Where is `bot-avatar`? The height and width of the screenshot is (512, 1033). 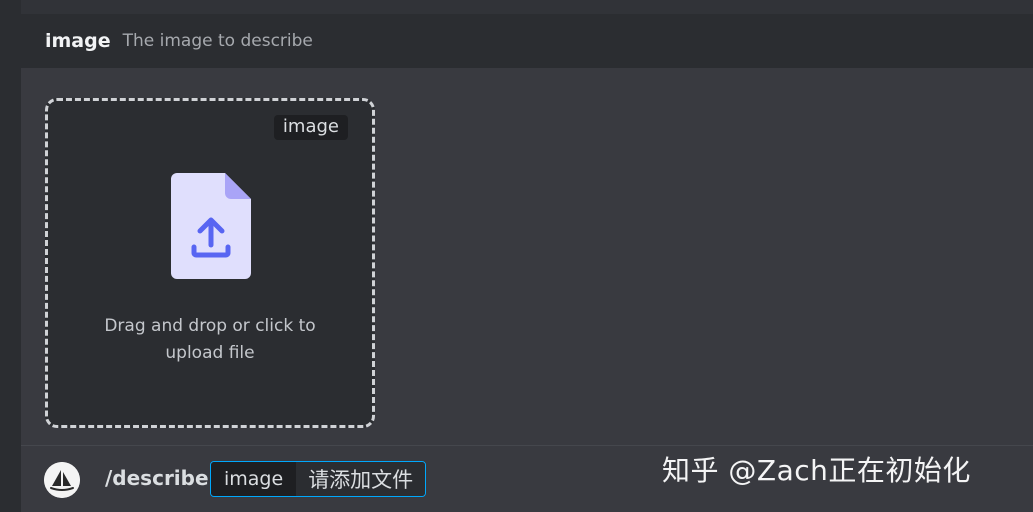
bot-avatar is located at coordinates (62, 480).